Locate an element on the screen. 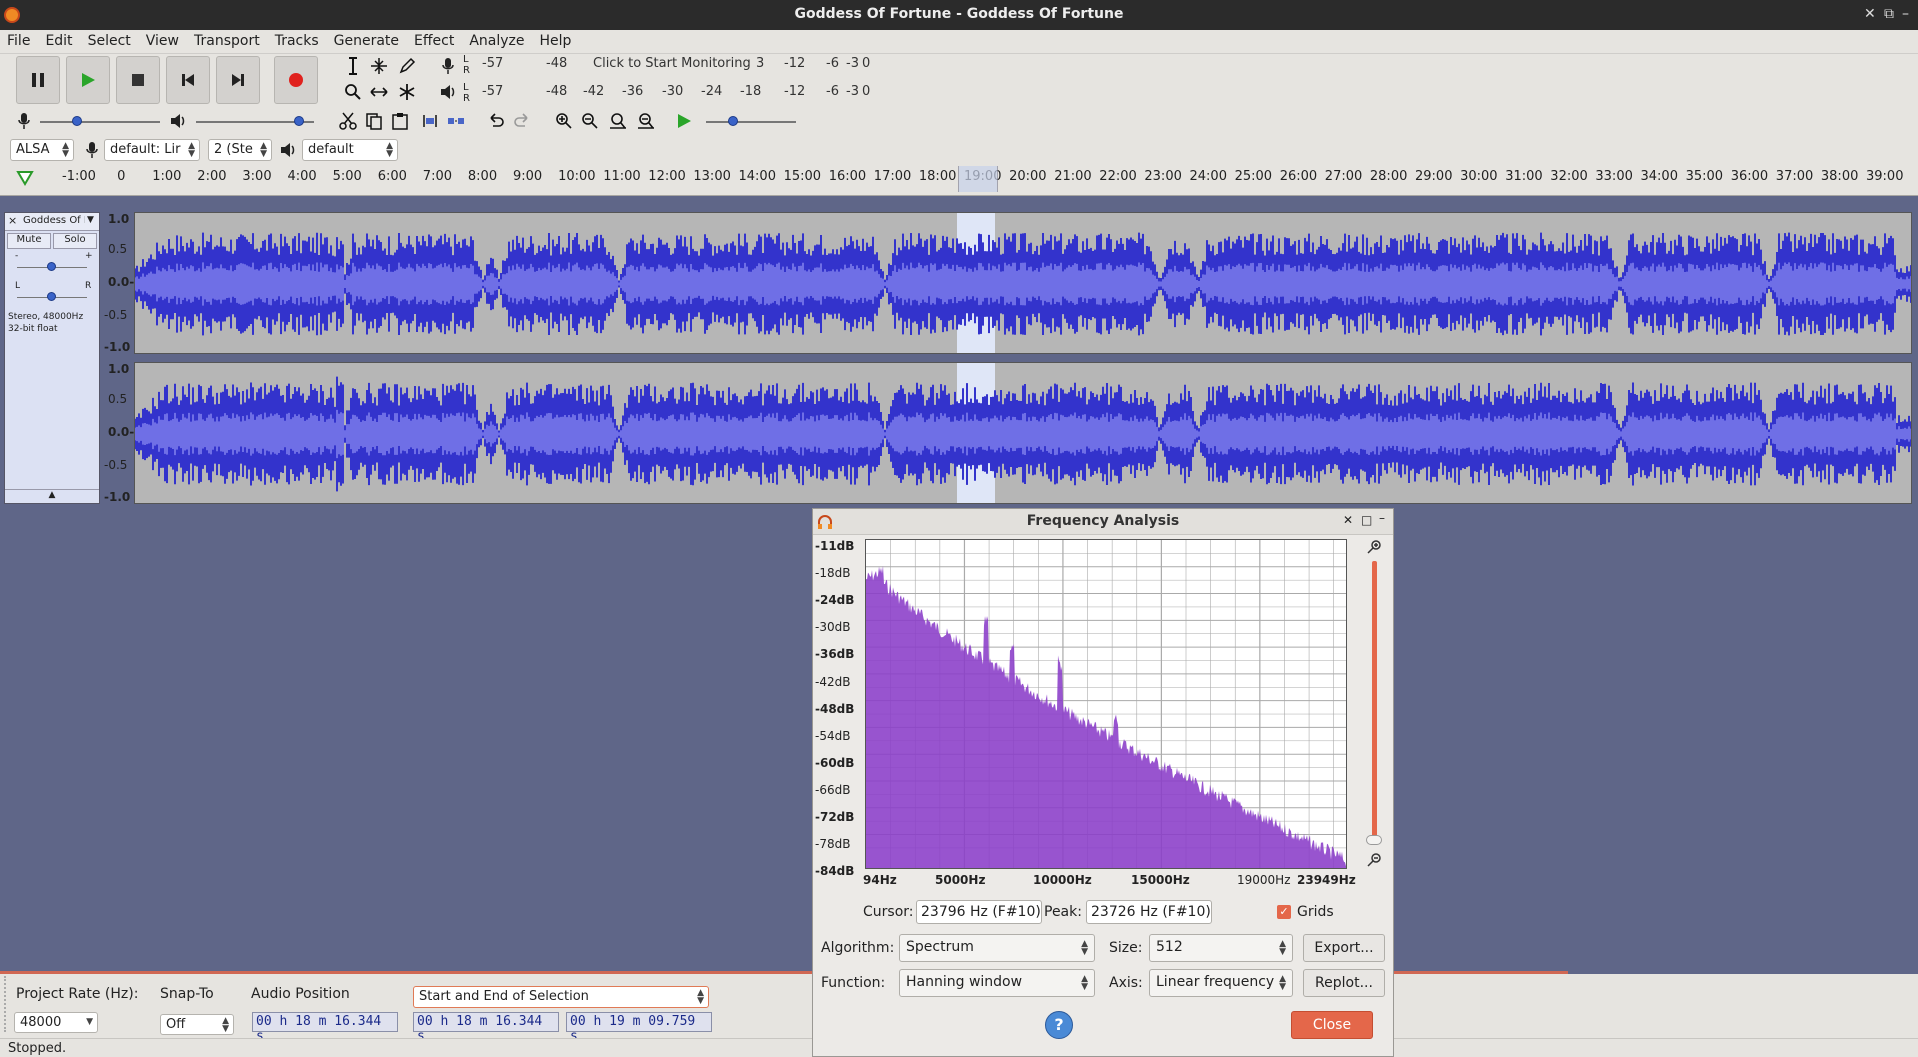 The width and height of the screenshot is (1918, 1057). ruler-selection-marker is located at coordinates (978, 179).